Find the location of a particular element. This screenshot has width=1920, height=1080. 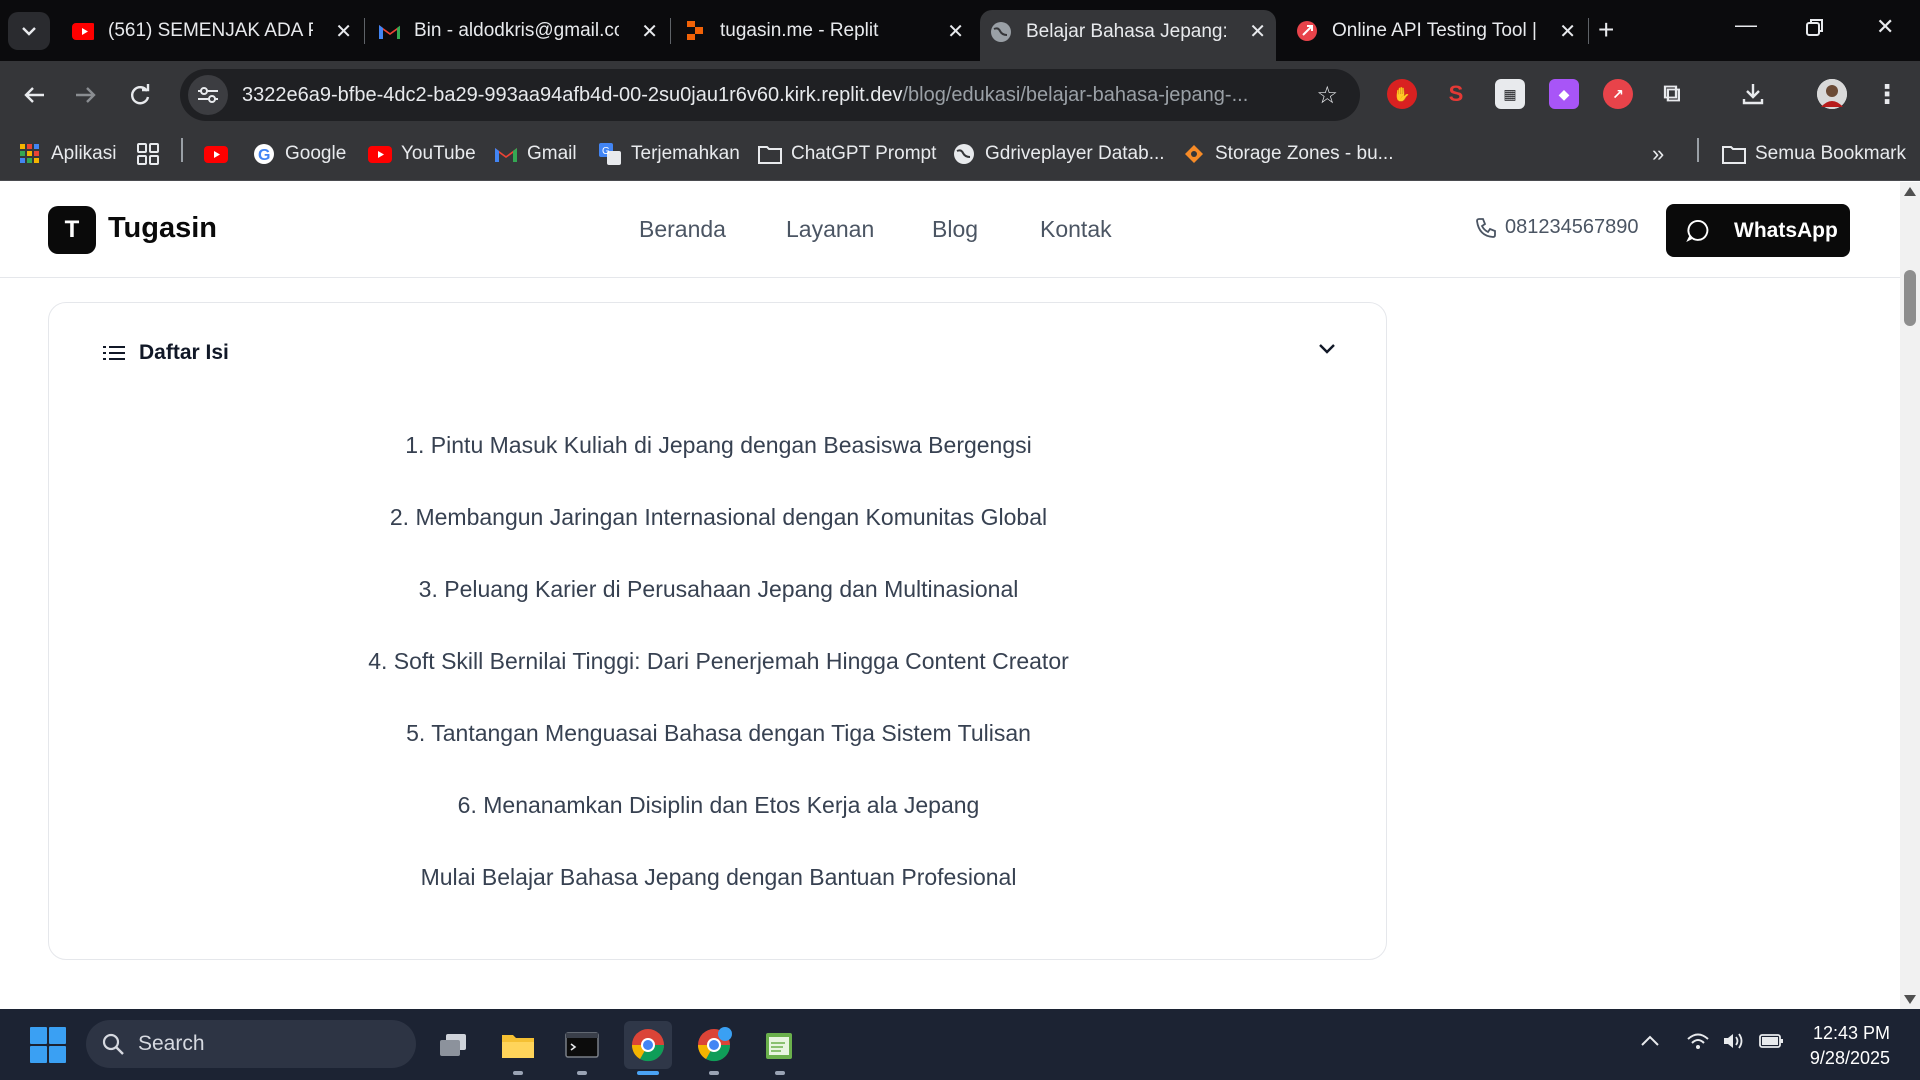

nav-kontak: Kontak is located at coordinates (1076, 229).